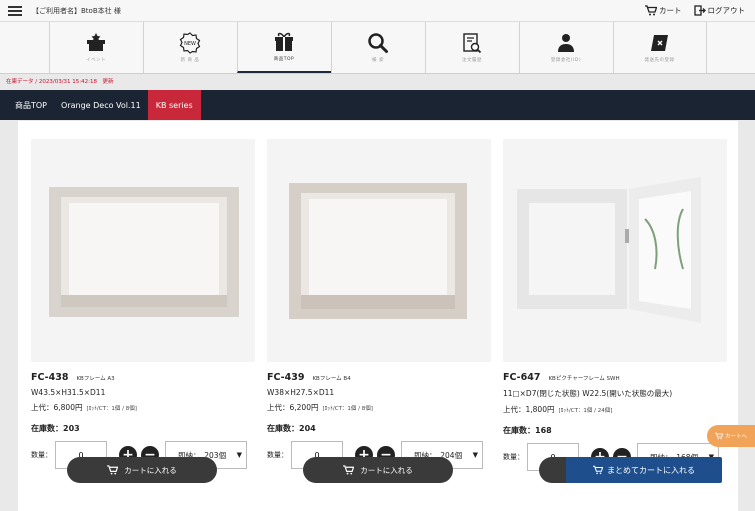 The image size is (755, 511). I want to click on product-price: 上代：6,800円, so click(57, 407).